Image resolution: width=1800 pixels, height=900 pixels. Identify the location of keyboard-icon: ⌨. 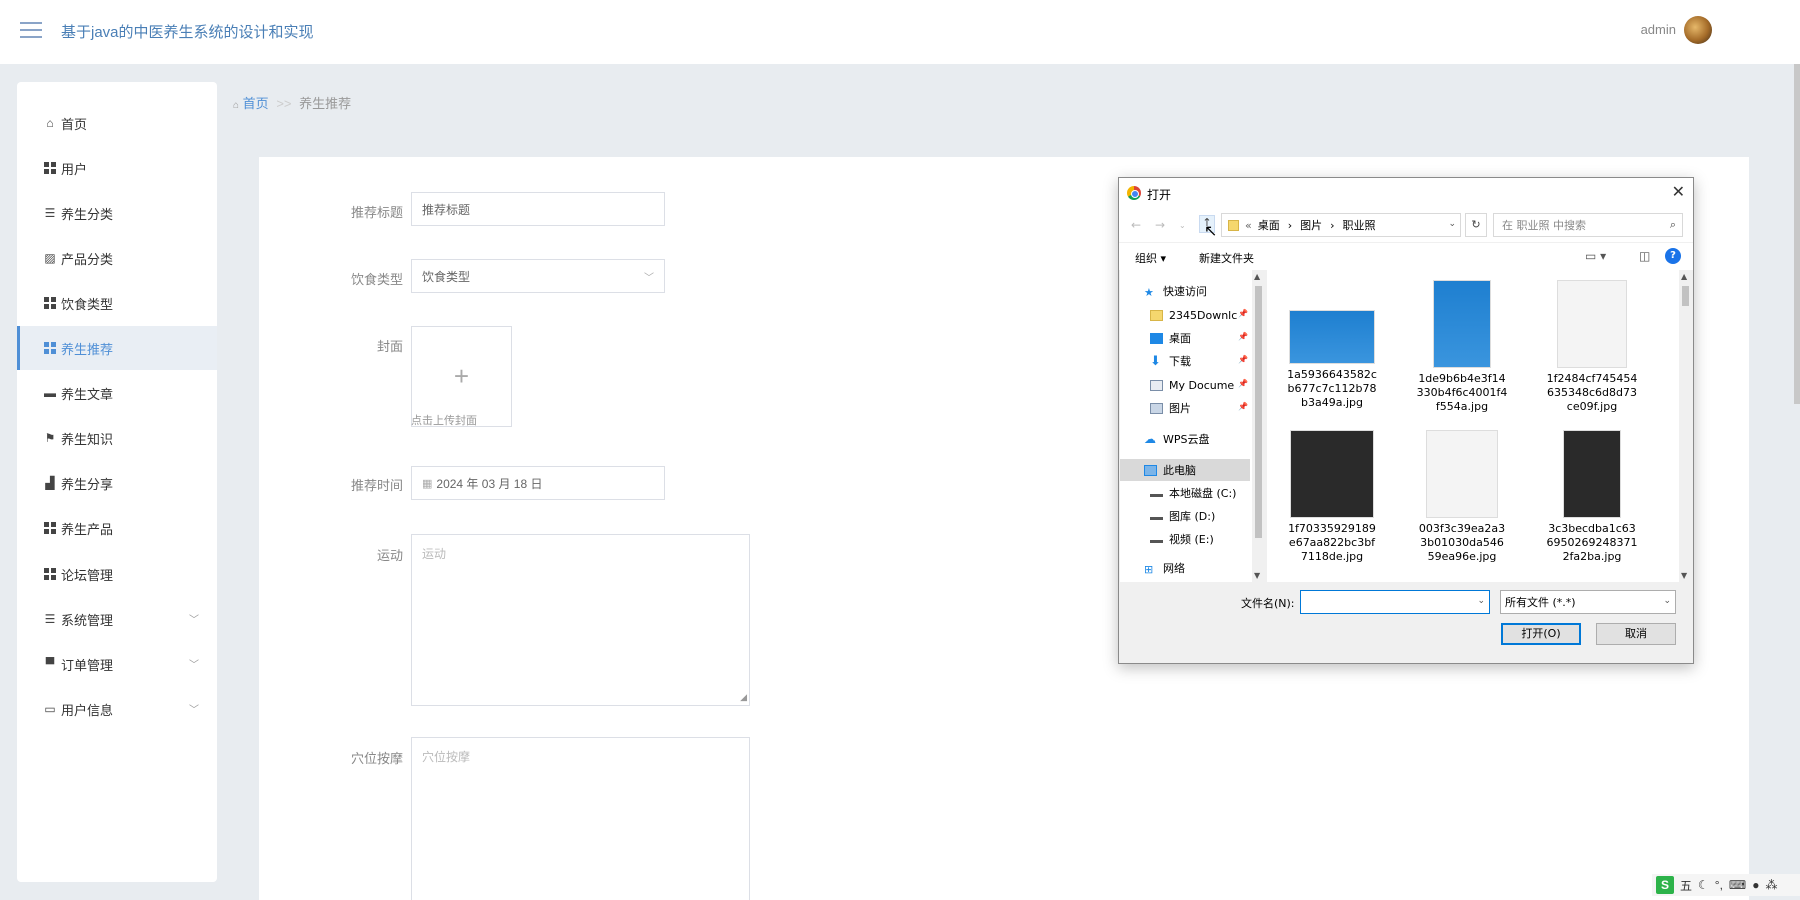
(1737, 885).